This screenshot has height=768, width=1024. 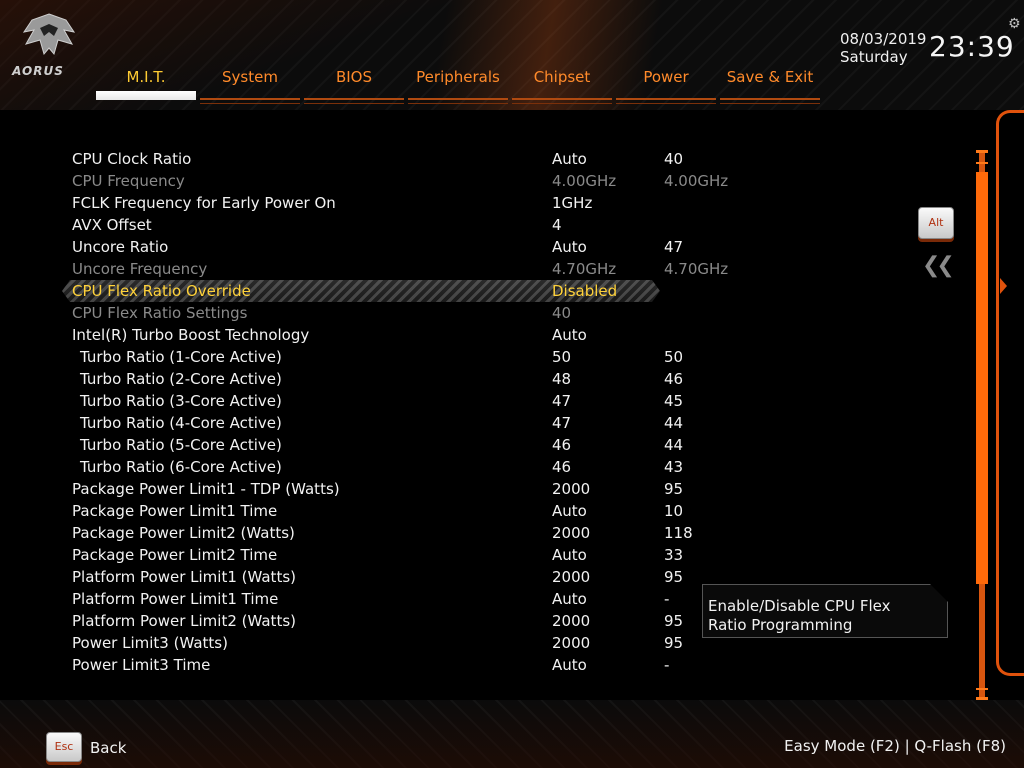 What do you see at coordinates (584, 181) in the screenshot?
I see `setting-value: 4.00GHz` at bounding box center [584, 181].